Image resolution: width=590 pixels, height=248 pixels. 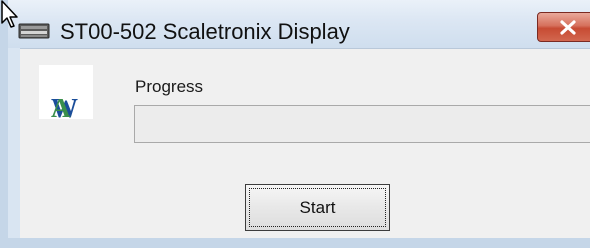 I want to click on progress-label: Progress, so click(x=169, y=86).